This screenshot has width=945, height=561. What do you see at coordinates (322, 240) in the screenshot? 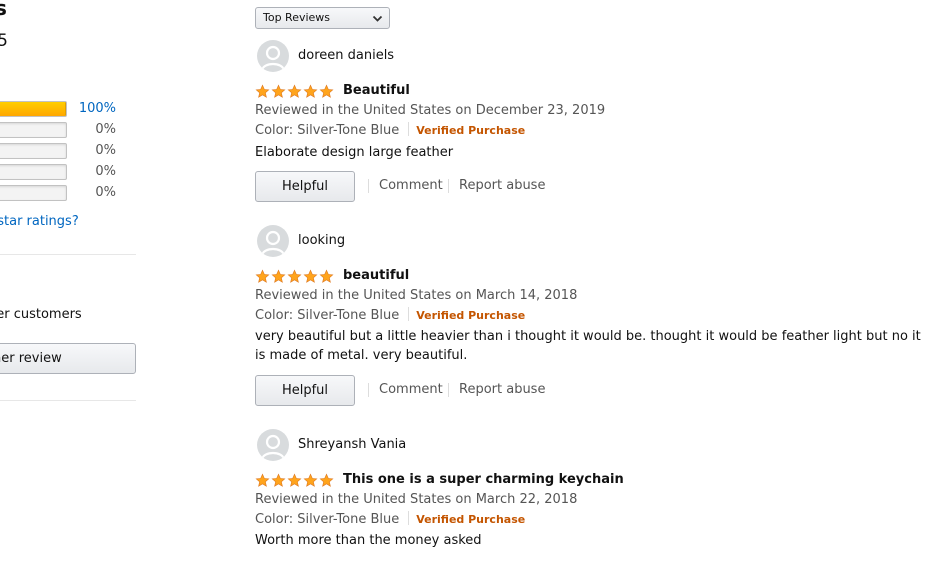
I see `reviewer-name: looking` at bounding box center [322, 240].